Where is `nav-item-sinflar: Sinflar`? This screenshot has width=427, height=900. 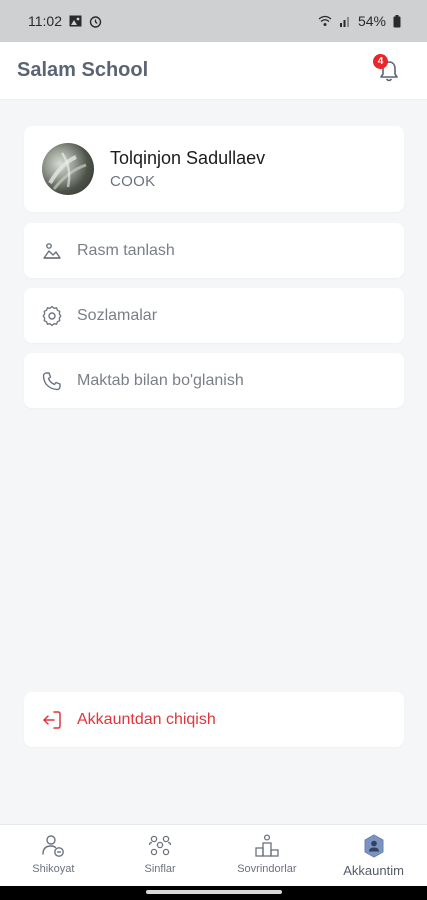 nav-item-sinflar: Sinflar is located at coordinates (160, 855).